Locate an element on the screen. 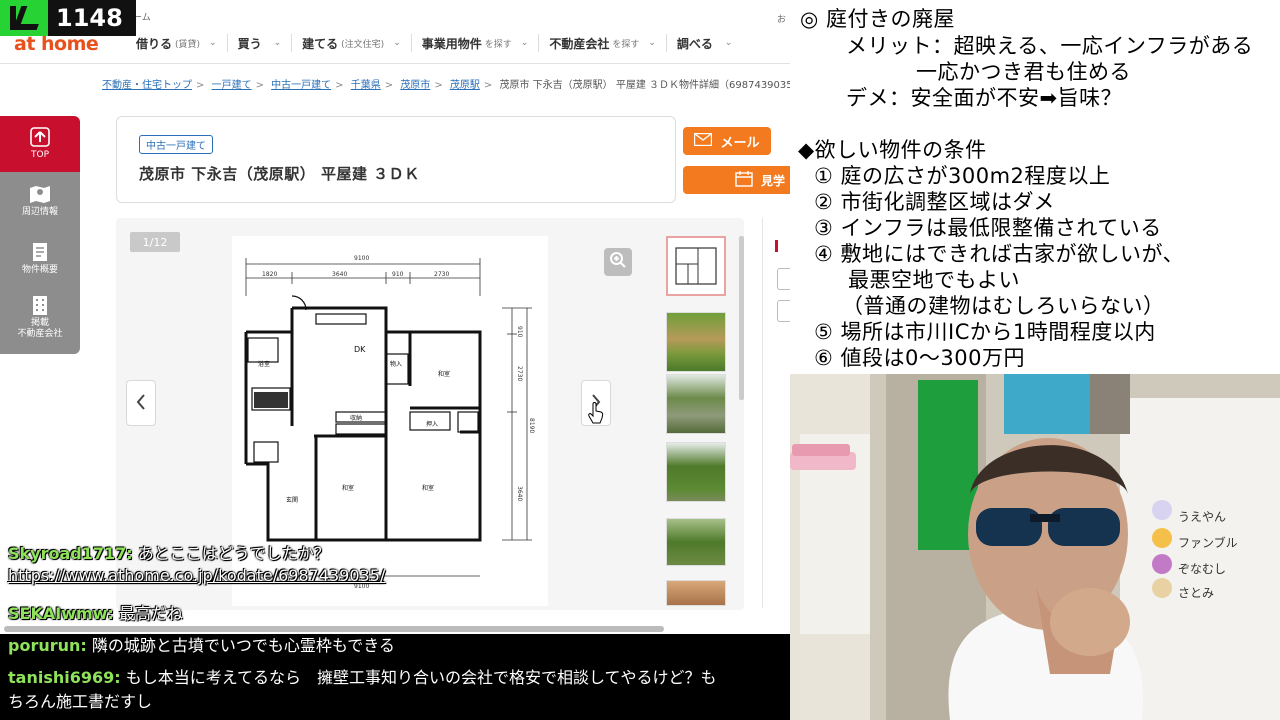  nav-business: 事業用物件 を探す ⌄ is located at coordinates (476, 43).